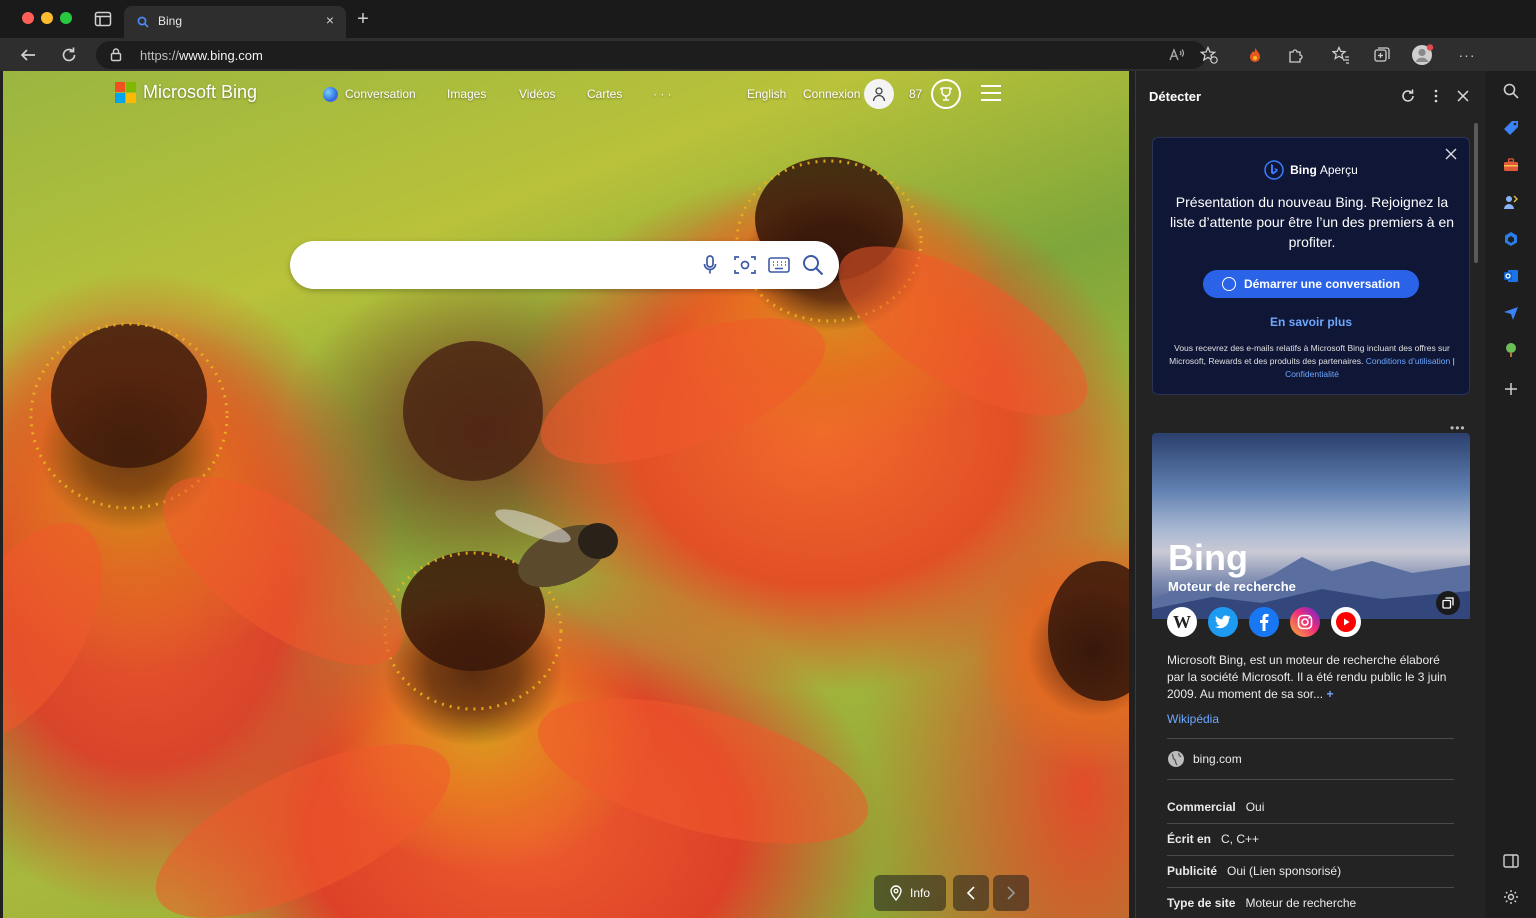 This screenshot has width=1536, height=918. What do you see at coordinates (919, 893) in the screenshot?
I see `info-label: Info` at bounding box center [919, 893].